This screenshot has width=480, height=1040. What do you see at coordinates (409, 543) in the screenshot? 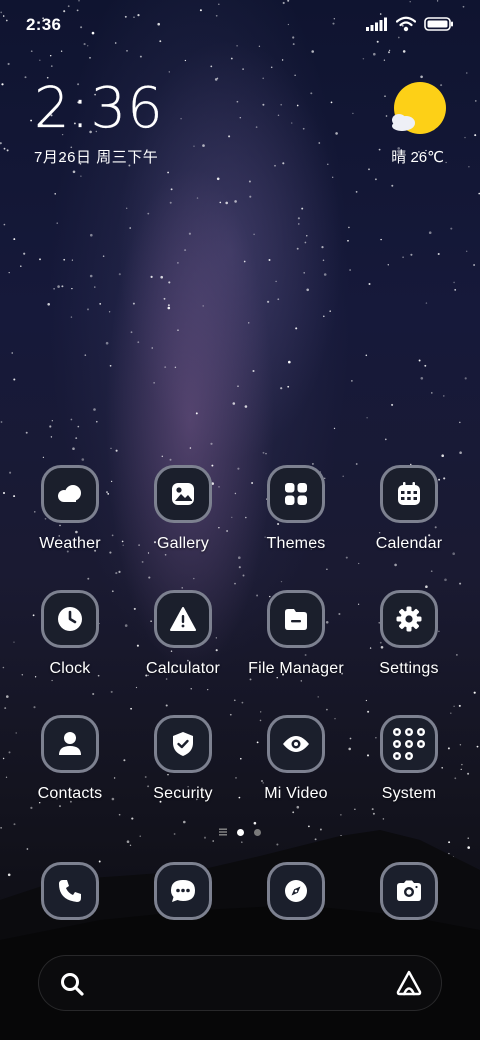
I see `app-label: Calendar` at bounding box center [409, 543].